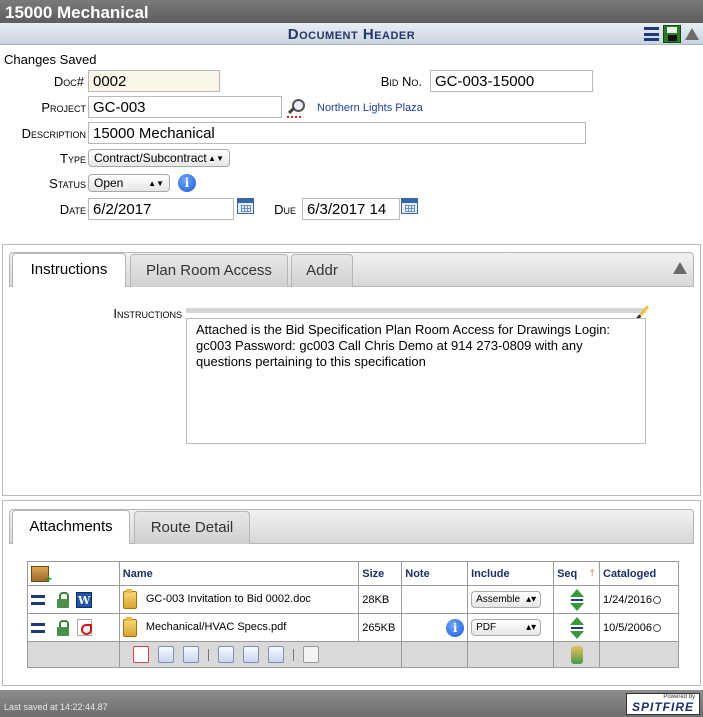  I want to click on type-select: Contract/Subcontract ▲▼, so click(159, 158).